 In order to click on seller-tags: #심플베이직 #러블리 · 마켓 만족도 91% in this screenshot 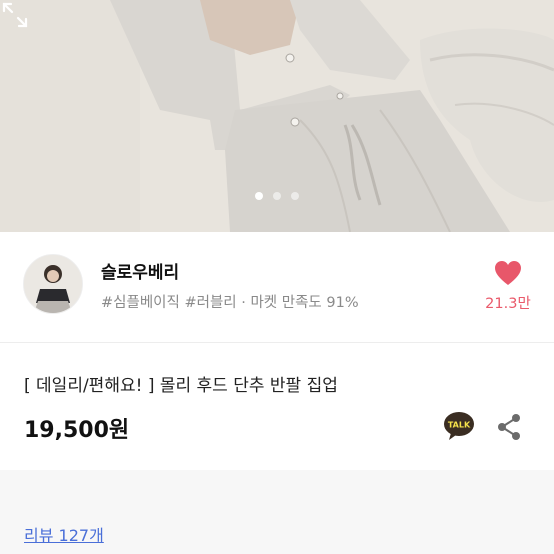, I will do `click(230, 303)`.